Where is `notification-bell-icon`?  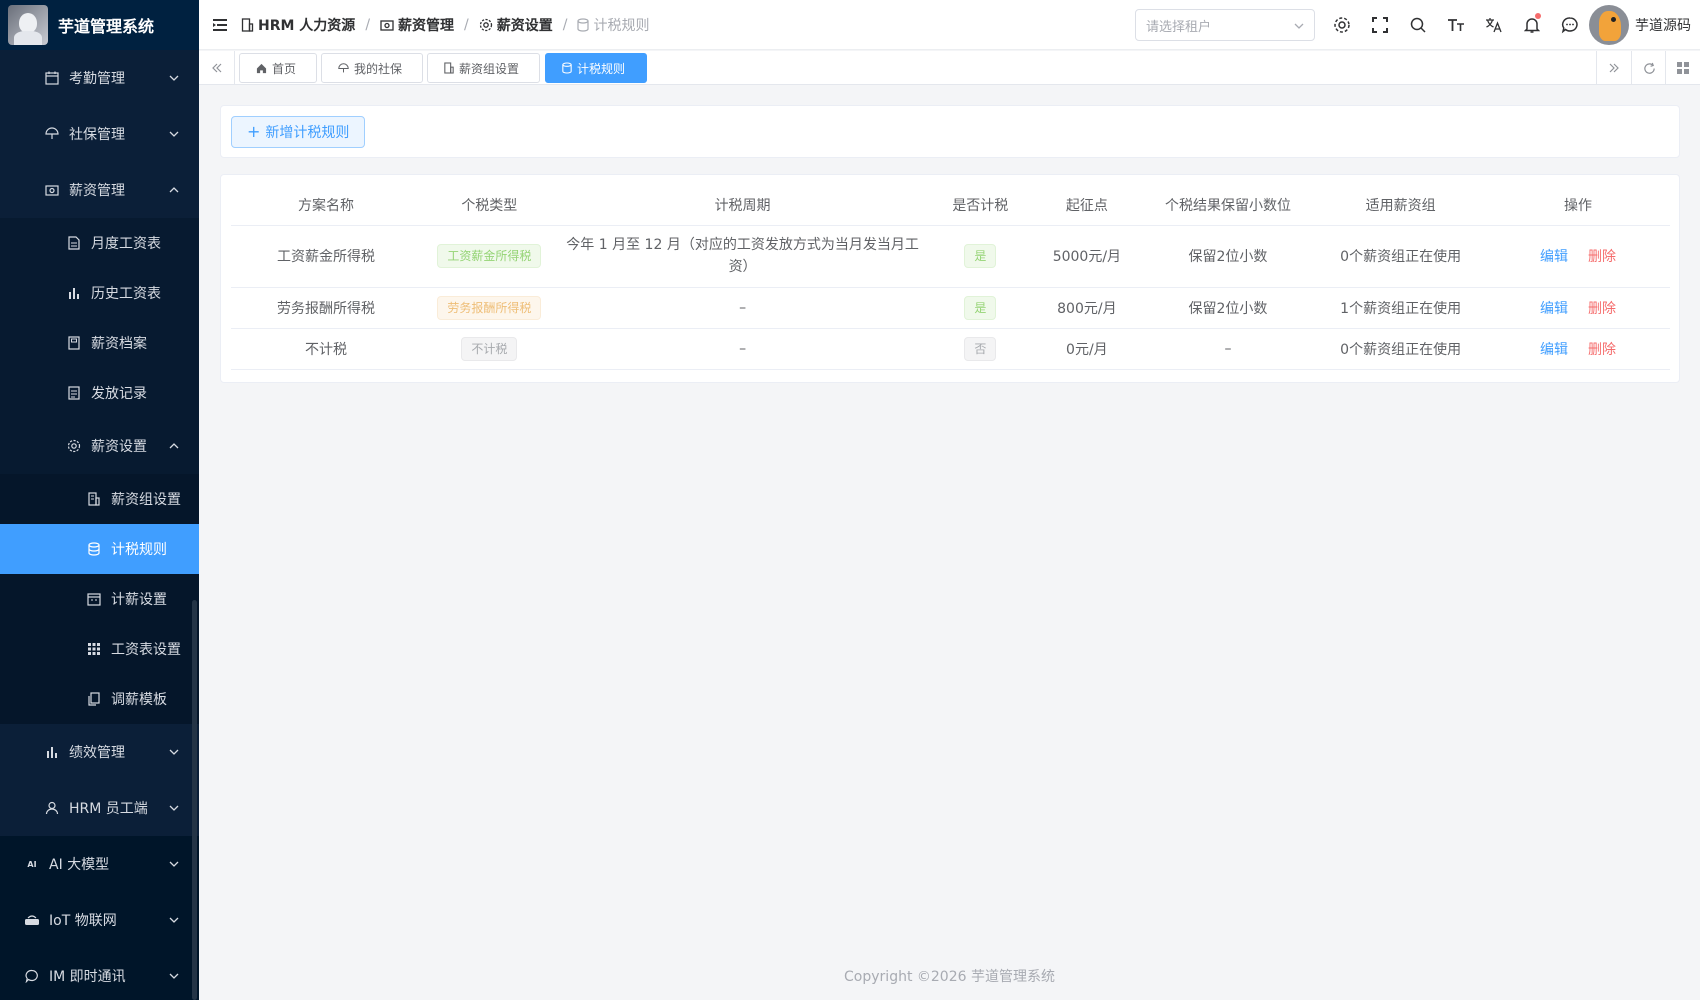
notification-bell-icon is located at coordinates (1532, 25).